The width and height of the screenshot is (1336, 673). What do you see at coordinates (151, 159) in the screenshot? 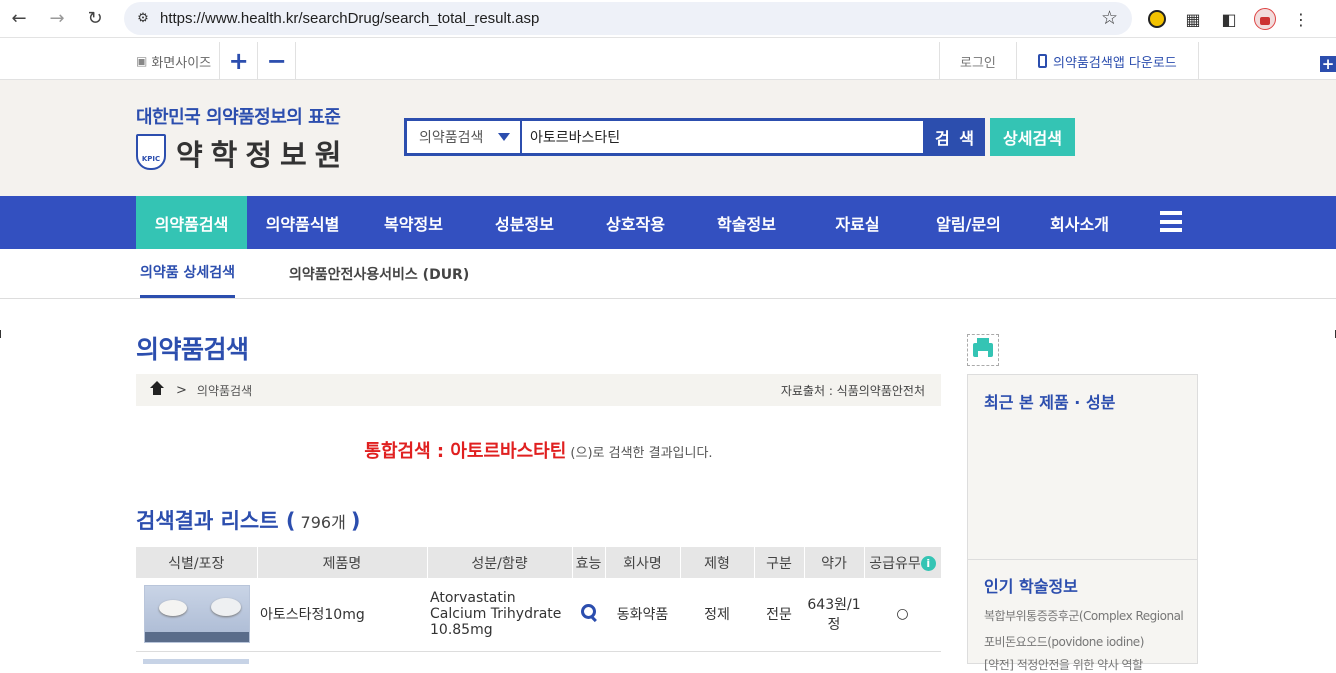
I see `logo-emblem-text: KPIC` at bounding box center [151, 159].